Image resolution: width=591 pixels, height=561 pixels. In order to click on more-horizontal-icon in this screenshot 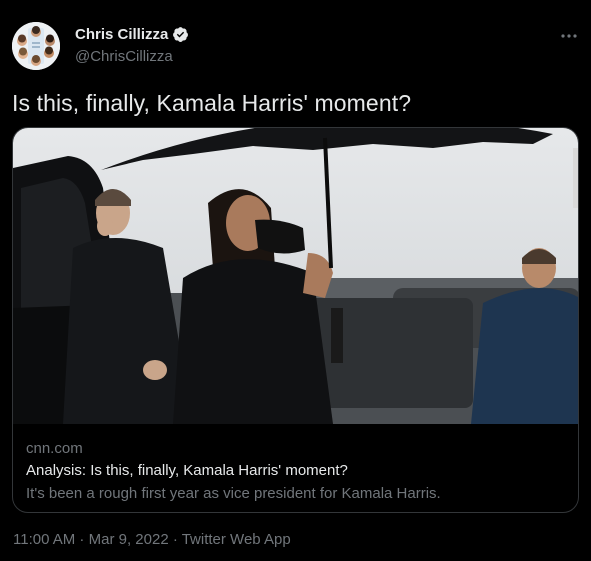, I will do `click(569, 36)`.